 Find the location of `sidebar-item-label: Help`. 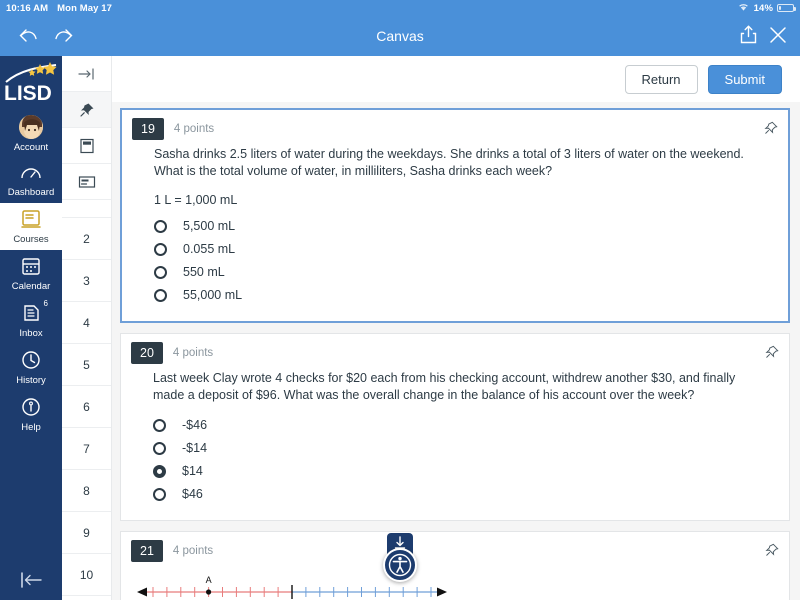

sidebar-item-label: Help is located at coordinates (31, 427).